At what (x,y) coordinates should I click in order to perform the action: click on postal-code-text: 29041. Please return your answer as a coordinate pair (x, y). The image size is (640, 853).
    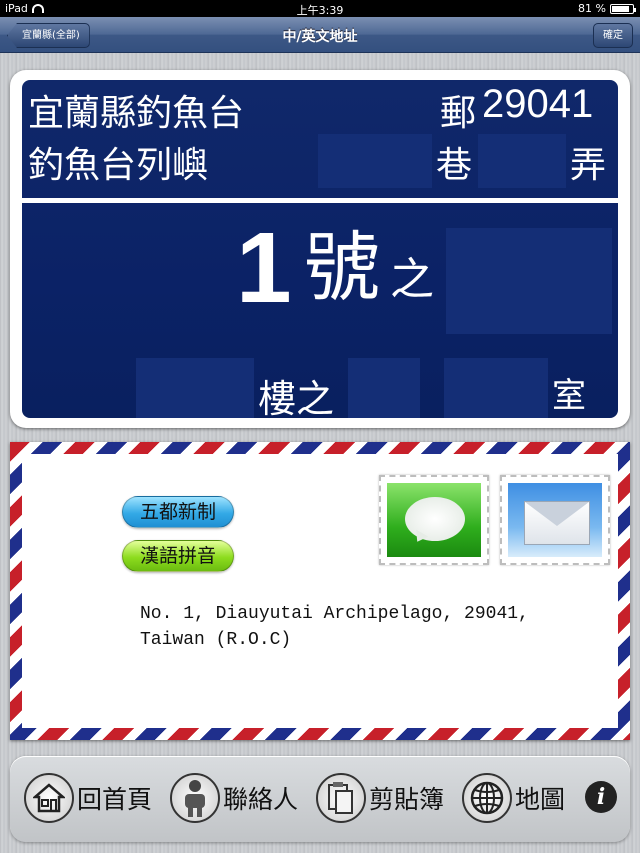
    Looking at the image, I should click on (538, 104).